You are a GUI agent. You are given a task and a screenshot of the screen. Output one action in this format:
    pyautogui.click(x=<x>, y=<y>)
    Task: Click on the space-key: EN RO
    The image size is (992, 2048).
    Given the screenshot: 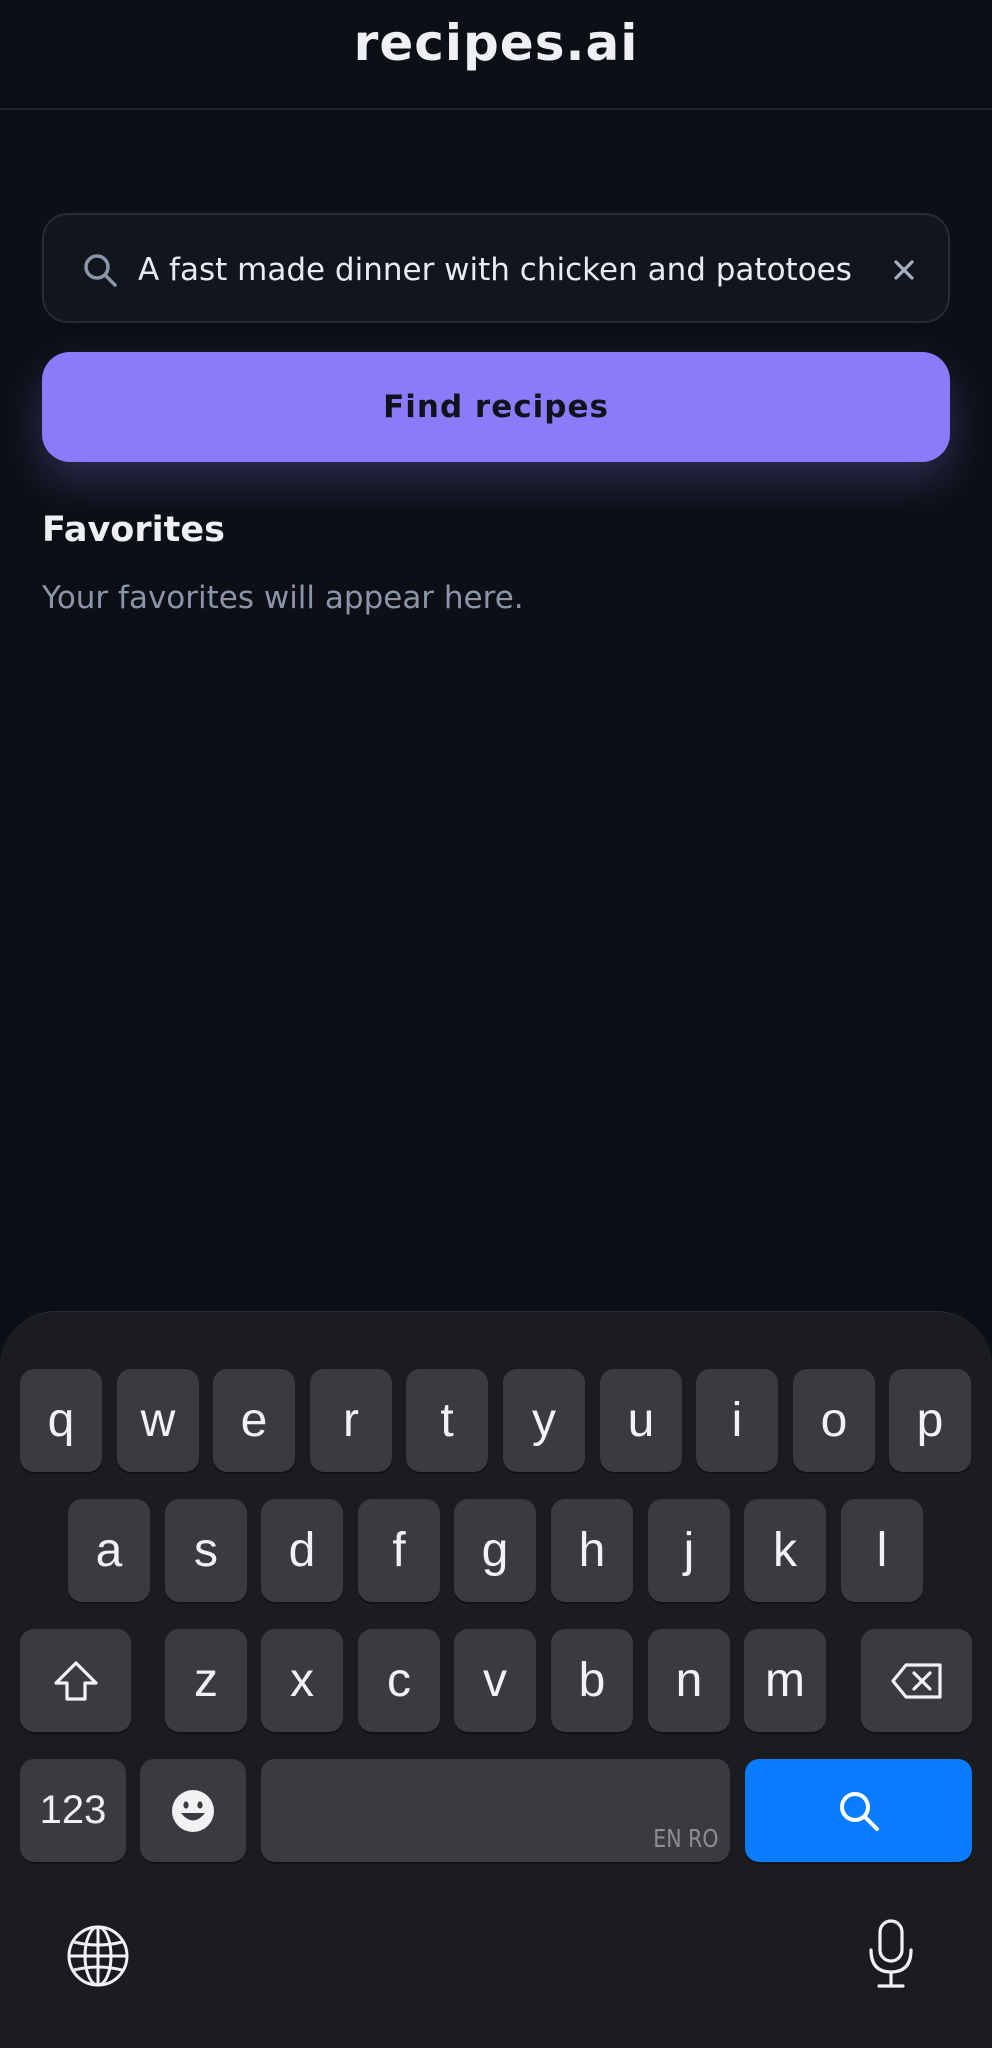 What is the action you would take?
    pyautogui.click(x=495, y=1810)
    